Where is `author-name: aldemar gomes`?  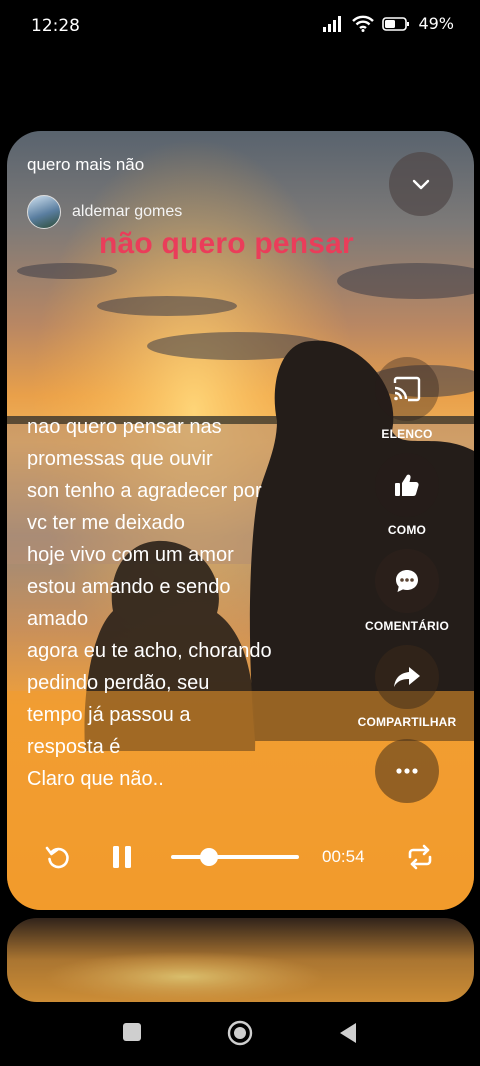
author-name: aldemar gomes is located at coordinates (127, 212).